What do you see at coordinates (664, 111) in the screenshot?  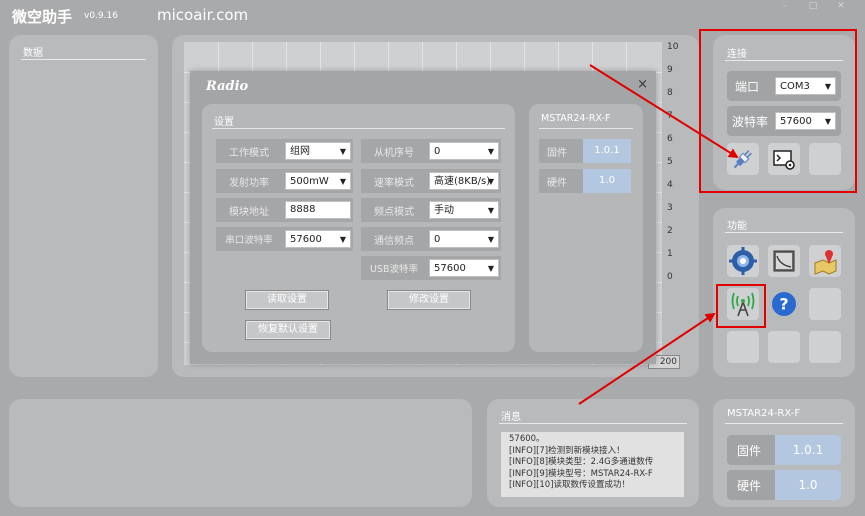 I see `arrow-to-connect` at bounding box center [664, 111].